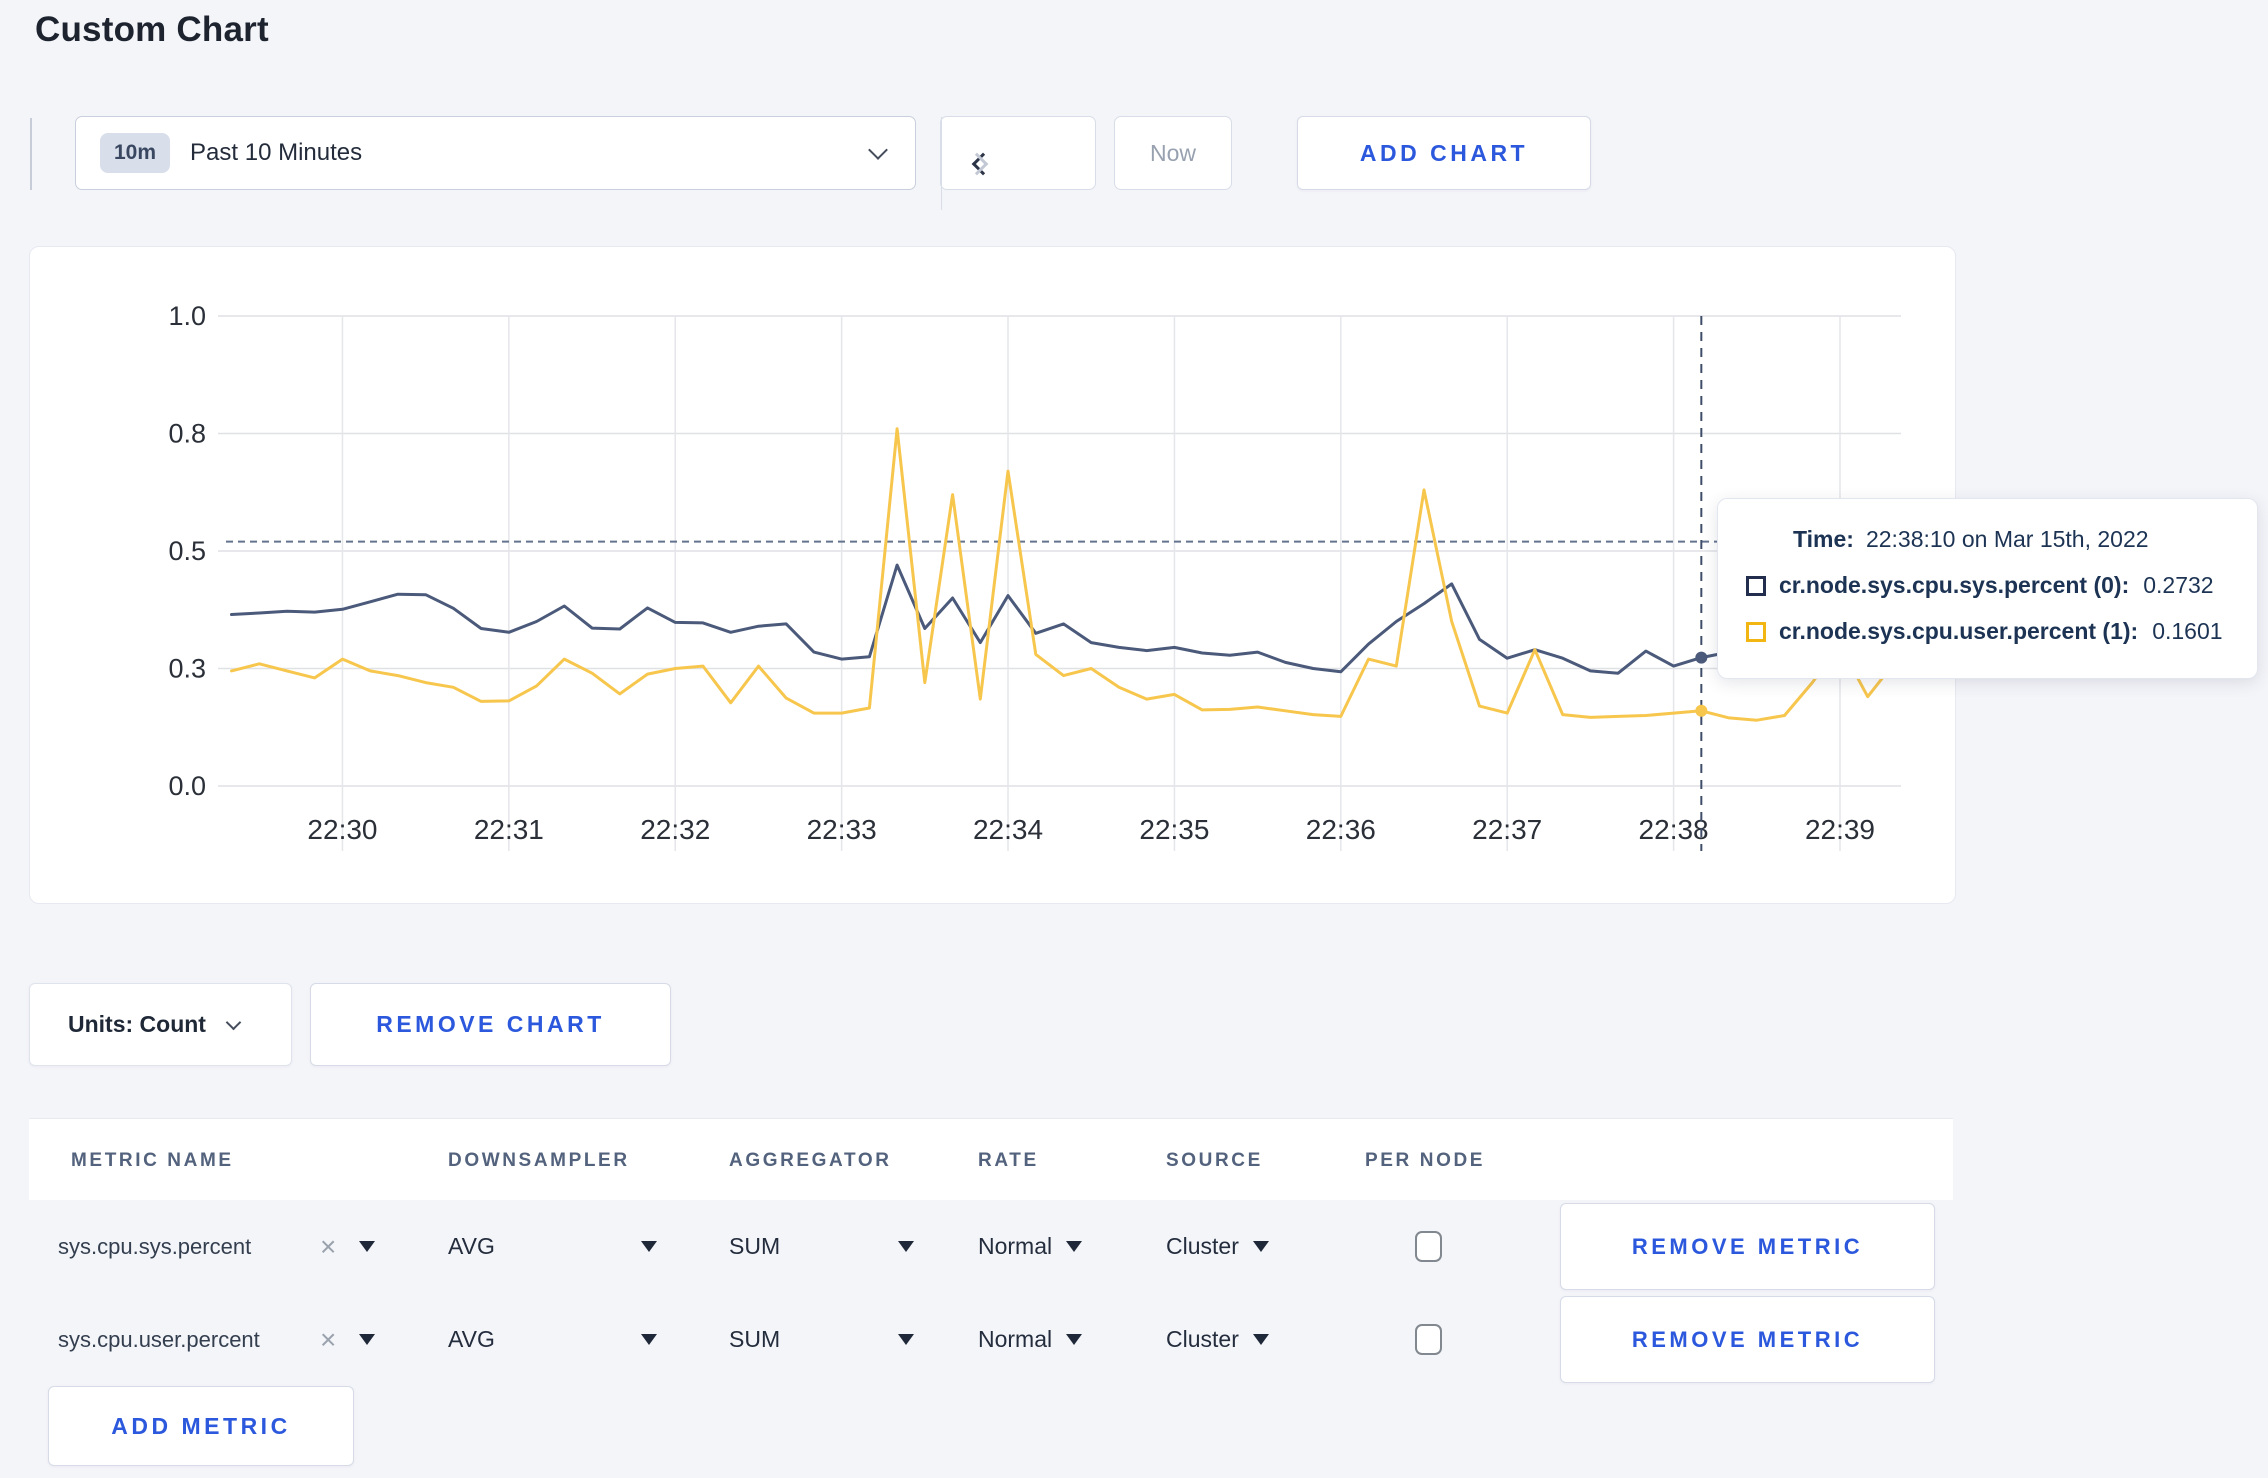 This screenshot has height=1478, width=2268. I want to click on col-header-aggregator: AGGREGATOR, so click(810, 1160).